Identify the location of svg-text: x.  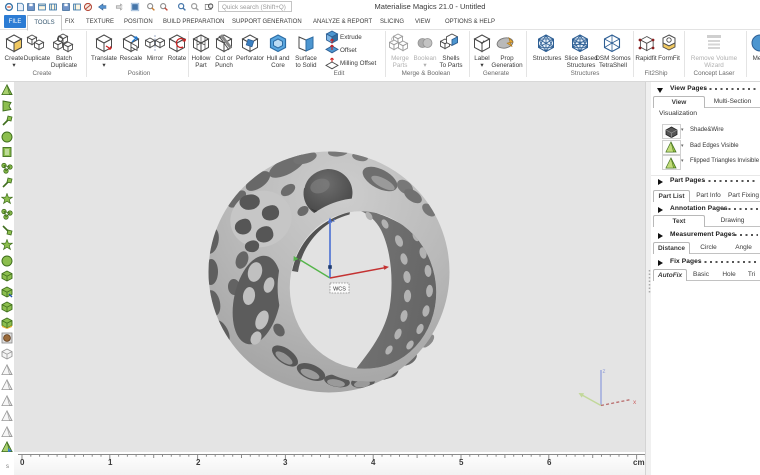
(635, 402).